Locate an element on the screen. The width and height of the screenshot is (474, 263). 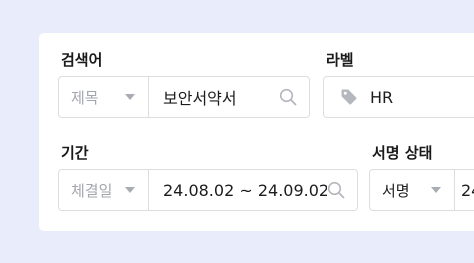
sign-status-input: 24 is located at coordinates (464, 190).